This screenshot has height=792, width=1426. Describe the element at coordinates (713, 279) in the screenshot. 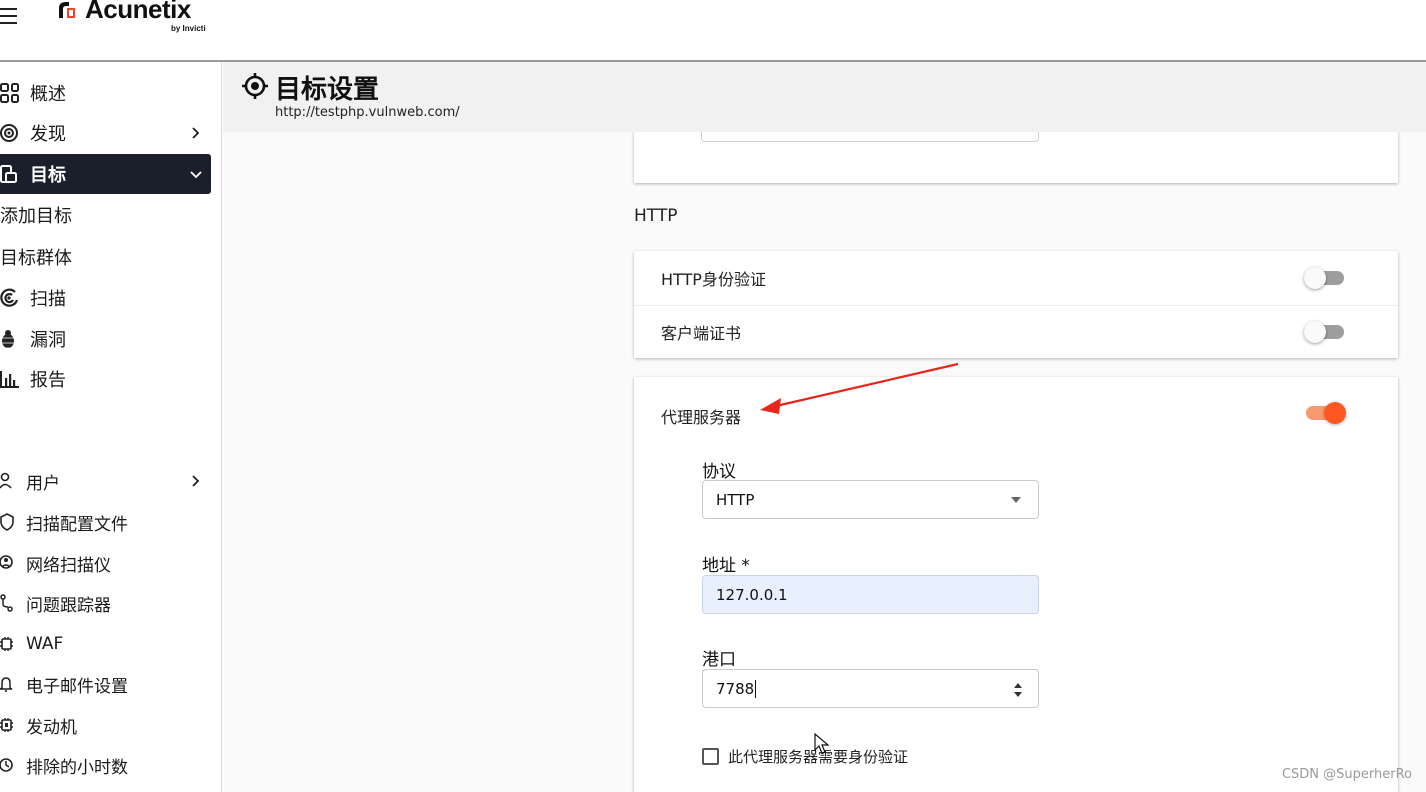

I see `http-auth-label: HTTP身份验证` at that location.